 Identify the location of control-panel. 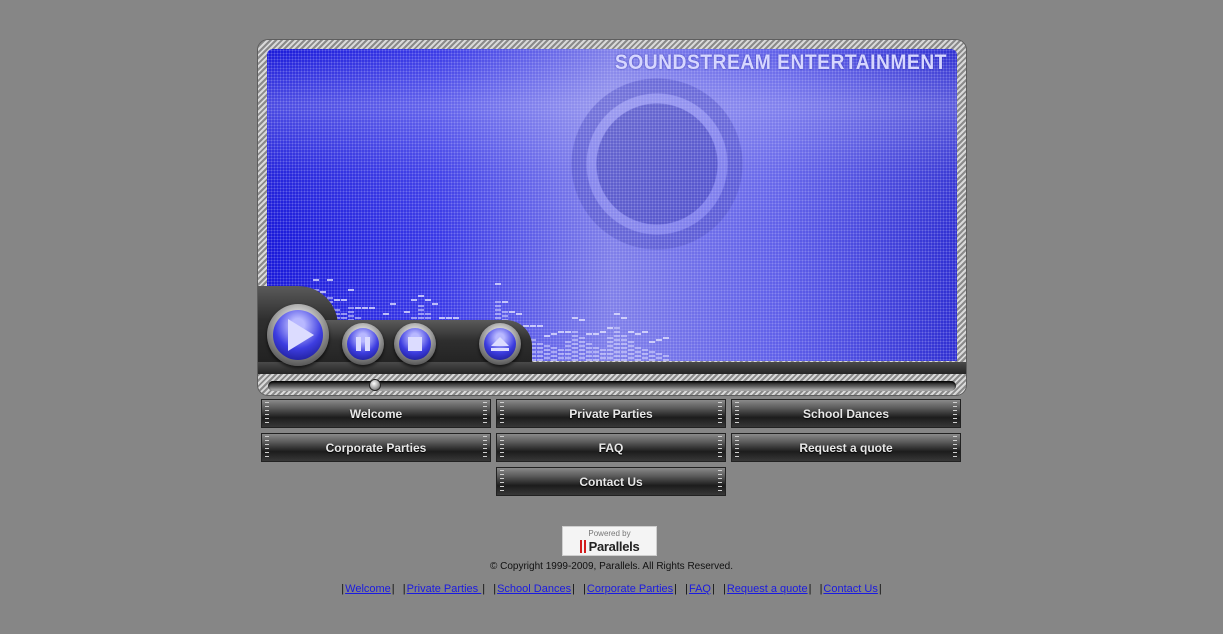
(612, 330).